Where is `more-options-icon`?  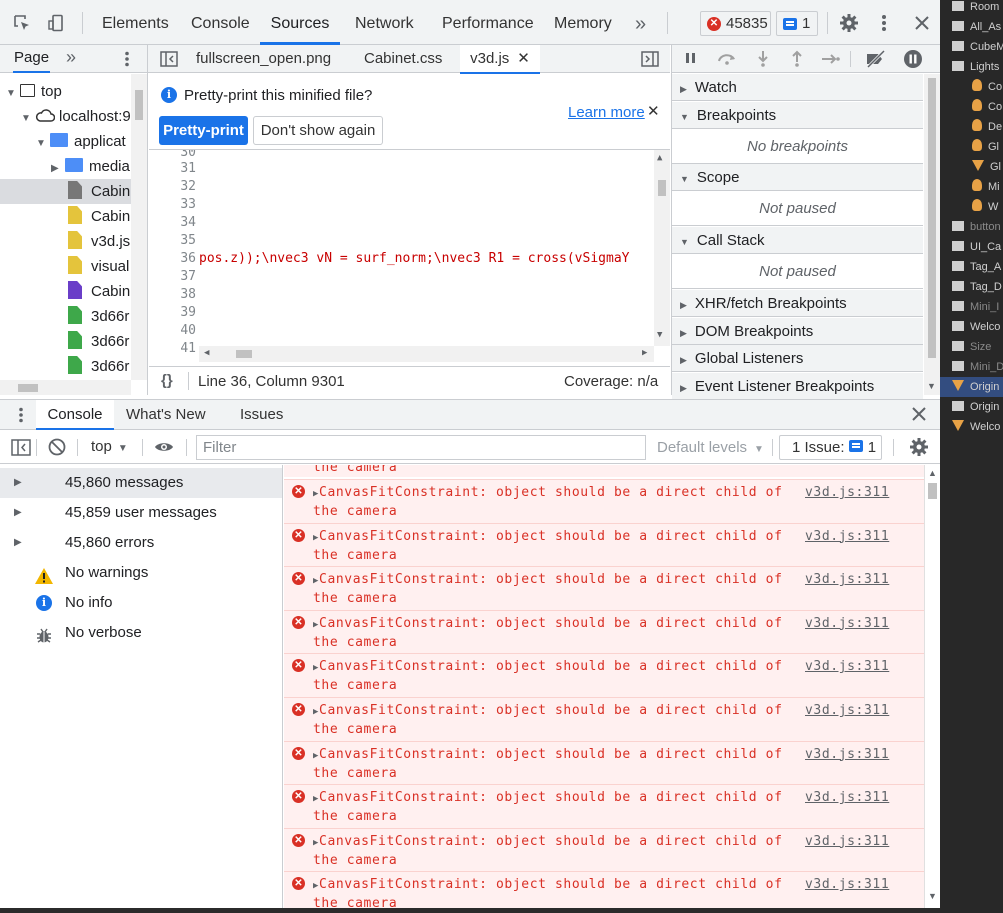
more-options-icon is located at coordinates (884, 23).